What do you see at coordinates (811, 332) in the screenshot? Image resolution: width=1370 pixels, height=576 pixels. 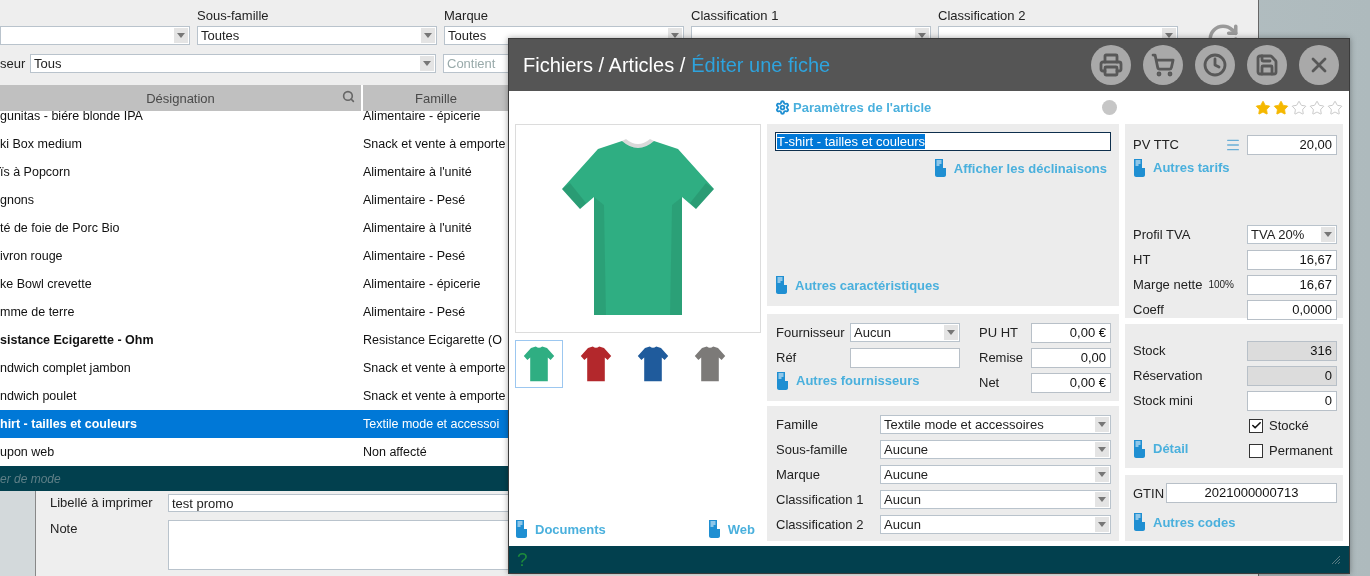 I see `field-label: Fournisseur` at bounding box center [811, 332].